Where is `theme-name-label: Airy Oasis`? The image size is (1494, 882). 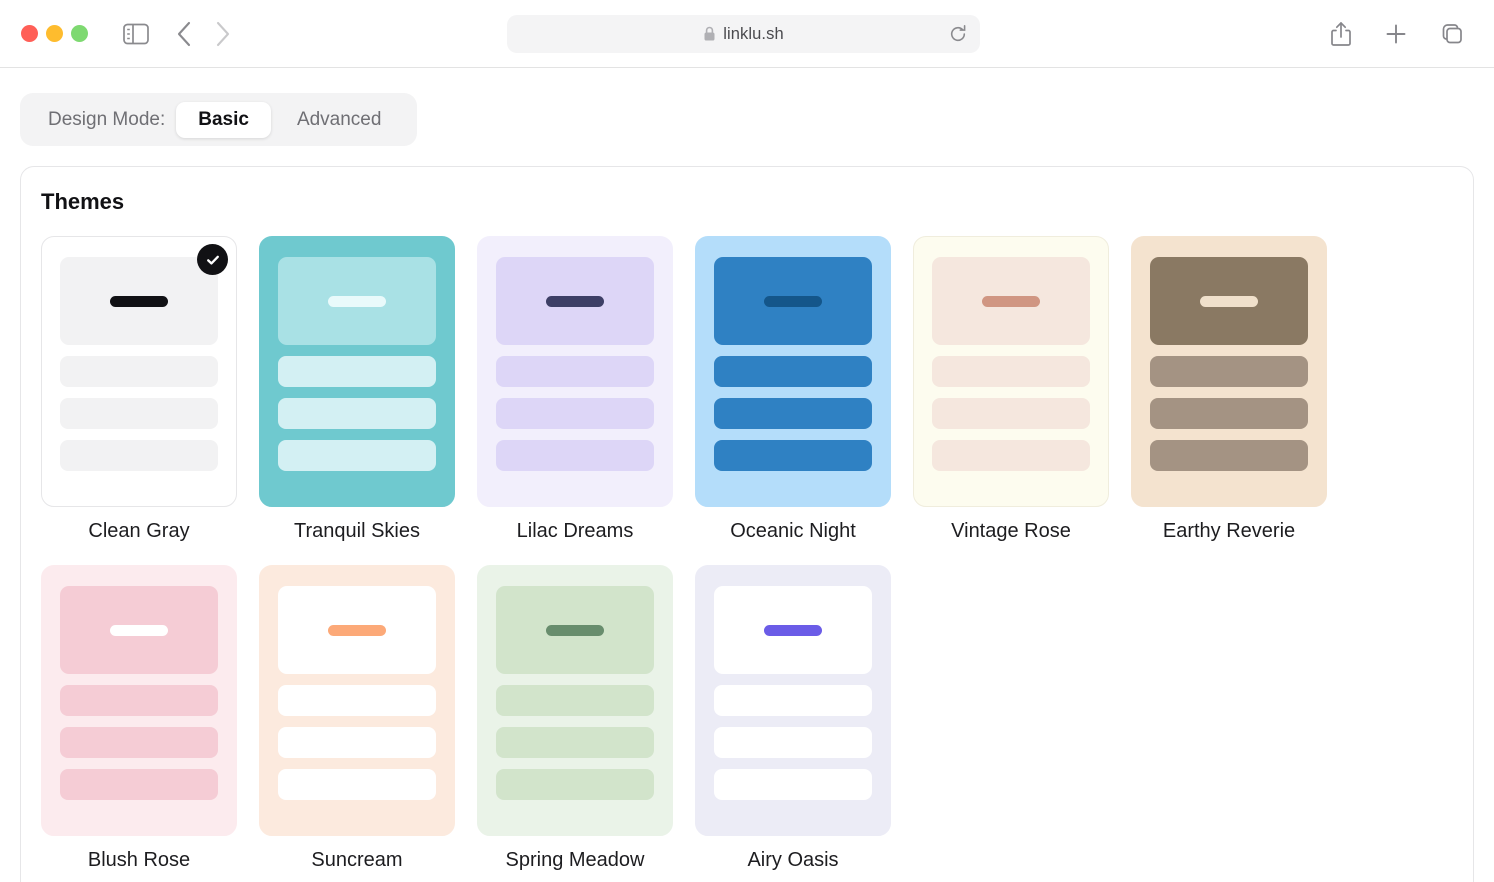 theme-name-label: Airy Oasis is located at coordinates (793, 860).